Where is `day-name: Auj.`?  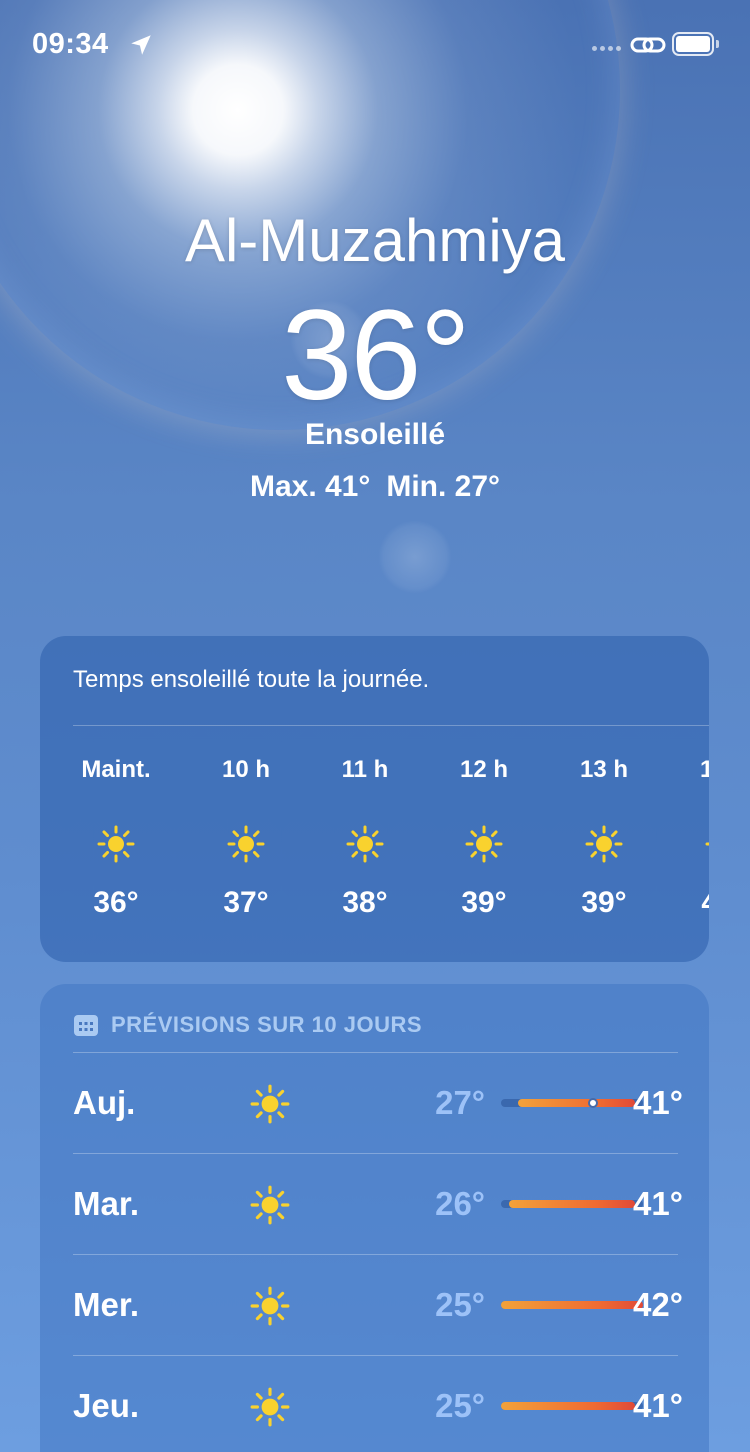
day-name: Auj. is located at coordinates (104, 1102).